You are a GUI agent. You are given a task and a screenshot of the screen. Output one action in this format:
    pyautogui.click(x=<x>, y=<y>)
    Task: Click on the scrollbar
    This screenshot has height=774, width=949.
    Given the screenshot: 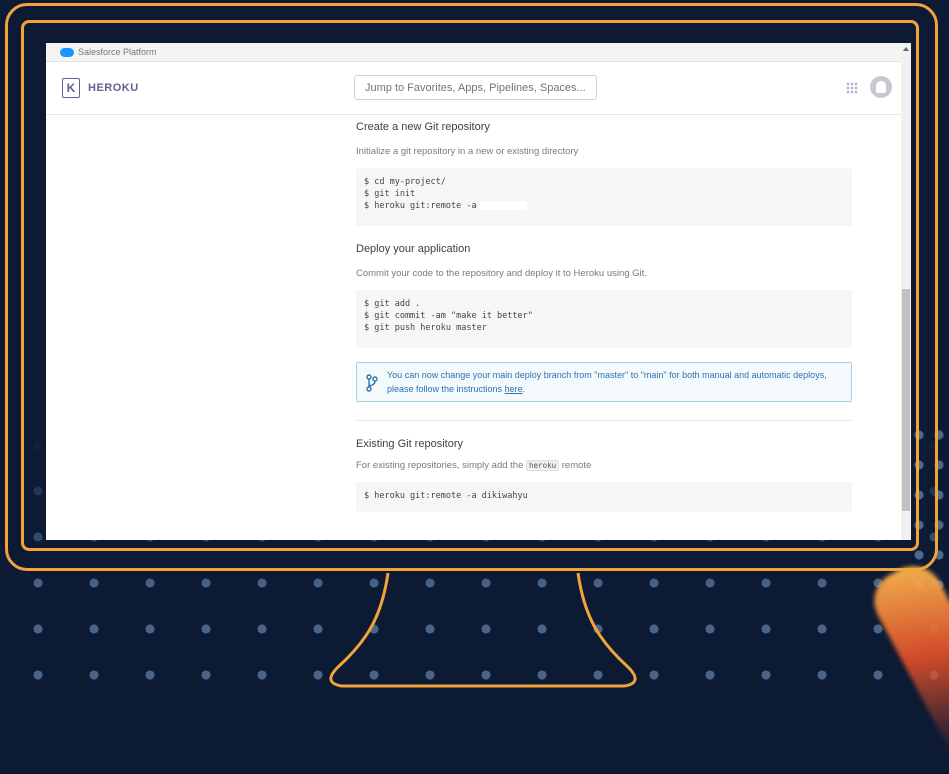 What is the action you would take?
    pyautogui.click(x=906, y=291)
    